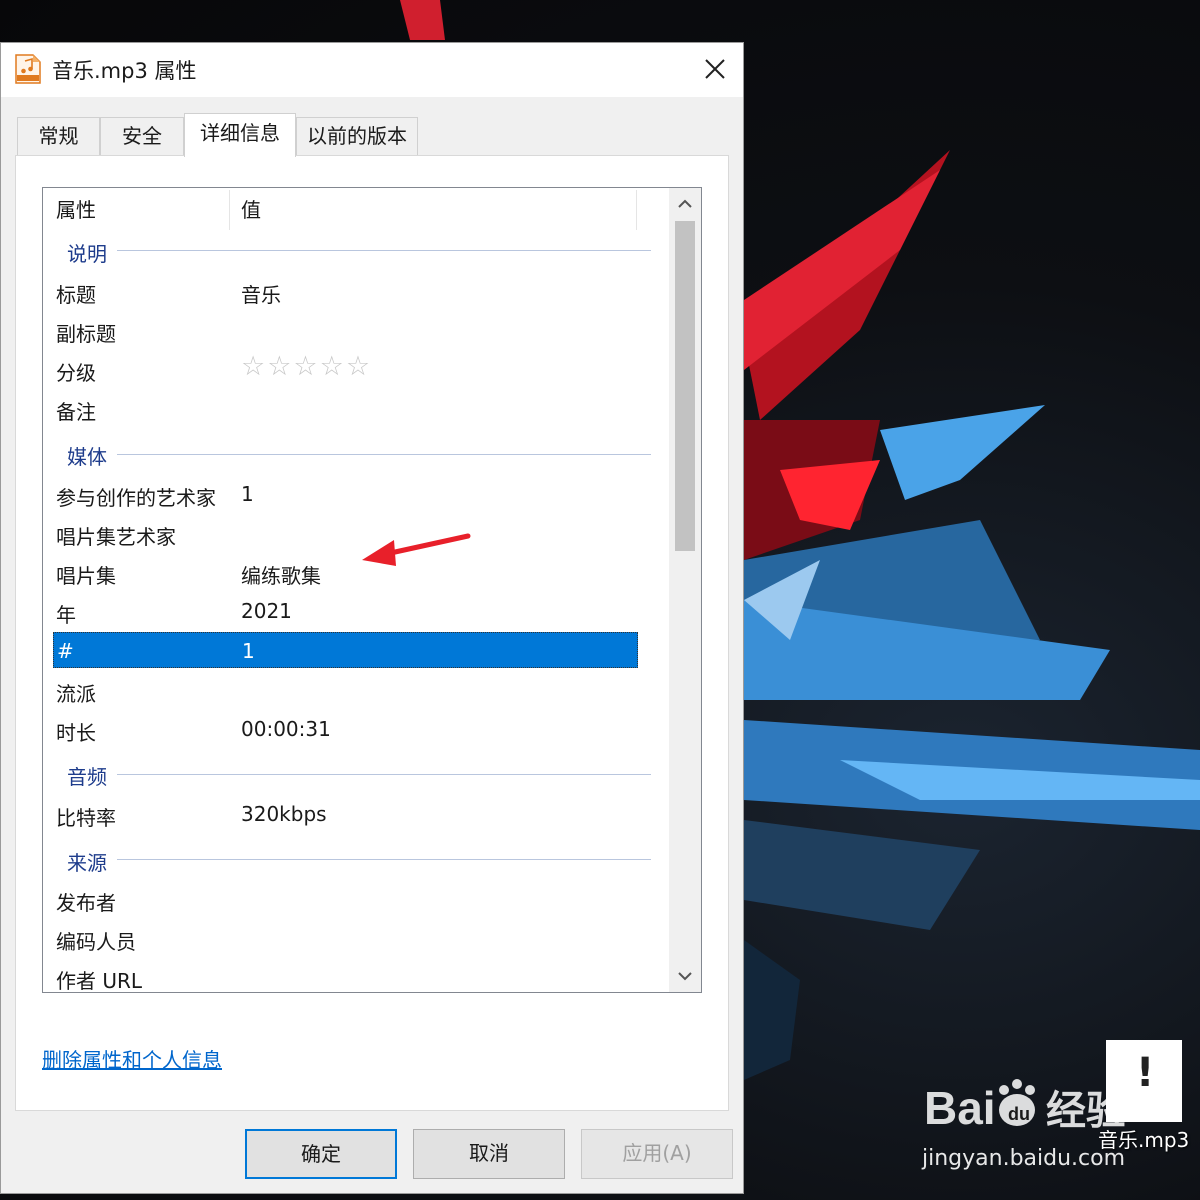 The height and width of the screenshot is (1200, 1200). What do you see at coordinates (76, 731) in the screenshot?
I see `property-length: 时长` at bounding box center [76, 731].